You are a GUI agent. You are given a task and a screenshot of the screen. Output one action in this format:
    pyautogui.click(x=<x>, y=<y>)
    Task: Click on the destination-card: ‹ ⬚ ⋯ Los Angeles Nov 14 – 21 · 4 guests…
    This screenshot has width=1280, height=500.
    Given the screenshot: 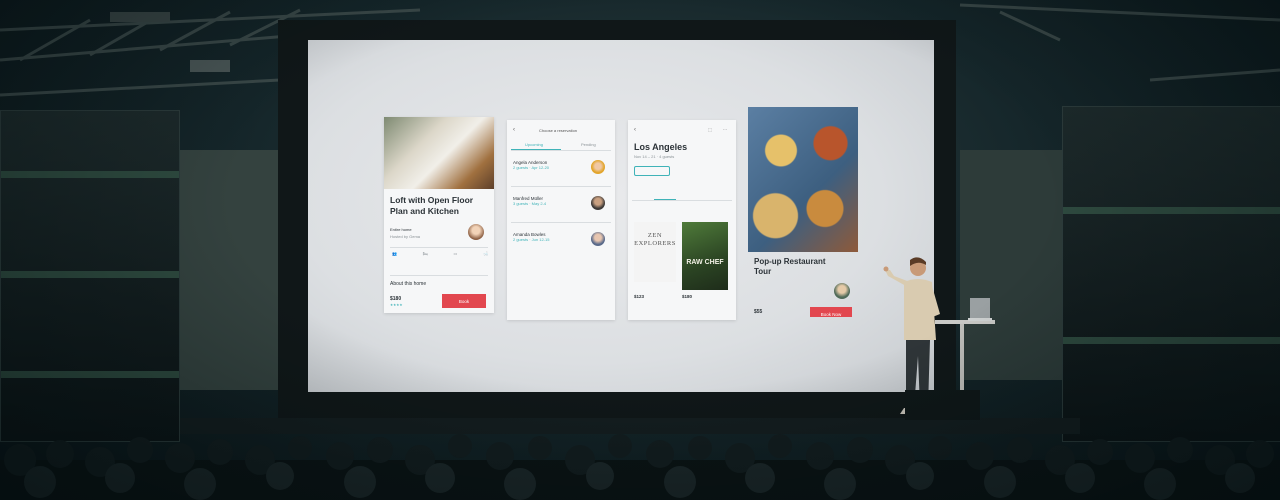 What is the action you would take?
    pyautogui.click(x=682, y=220)
    